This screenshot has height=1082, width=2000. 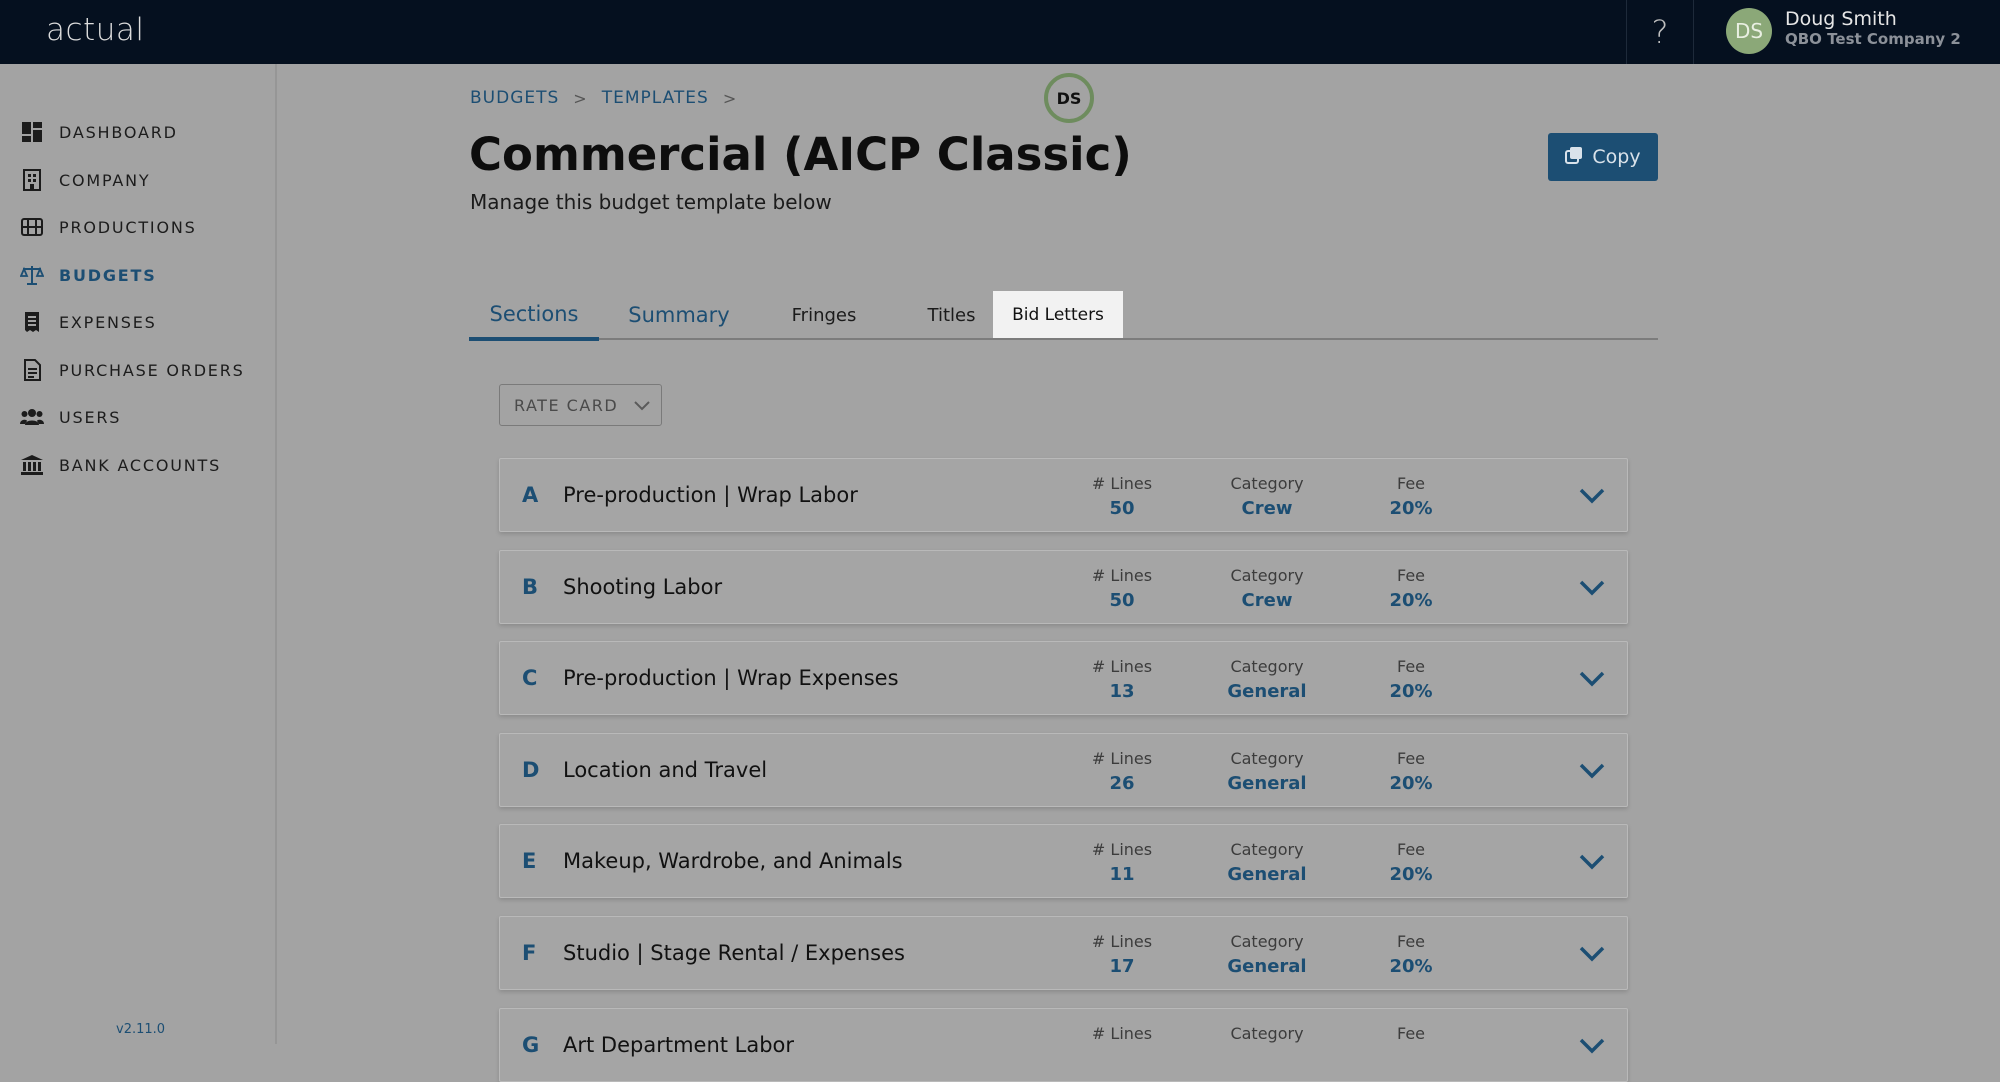 I want to click on sidebar-item-users: USERS, so click(x=70, y=417).